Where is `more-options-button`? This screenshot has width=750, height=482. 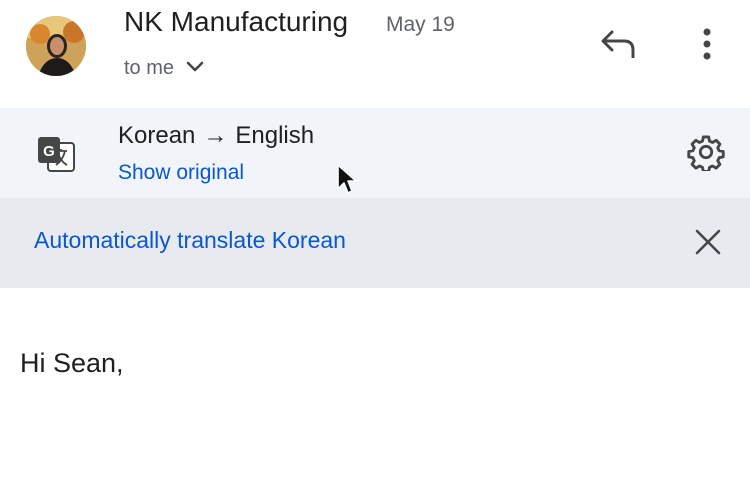
more-options-button is located at coordinates (707, 46).